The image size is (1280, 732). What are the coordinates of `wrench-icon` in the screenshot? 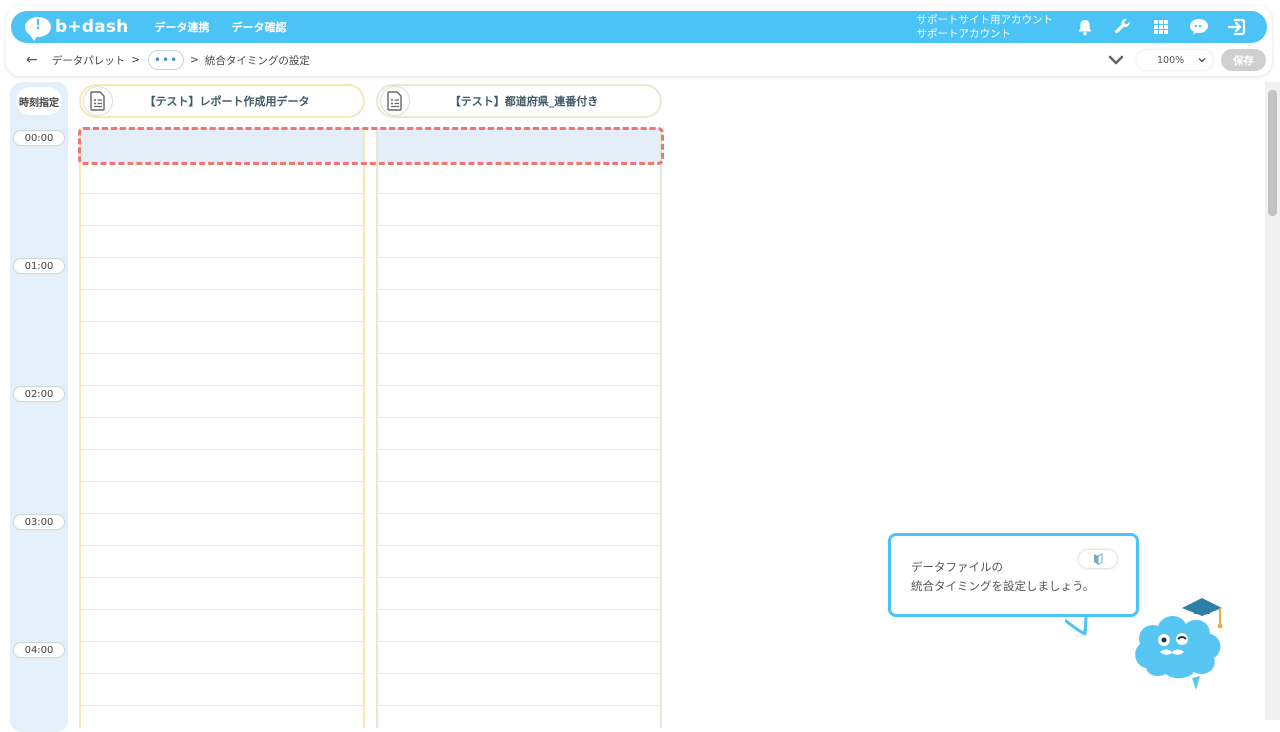 It's located at (1123, 27).